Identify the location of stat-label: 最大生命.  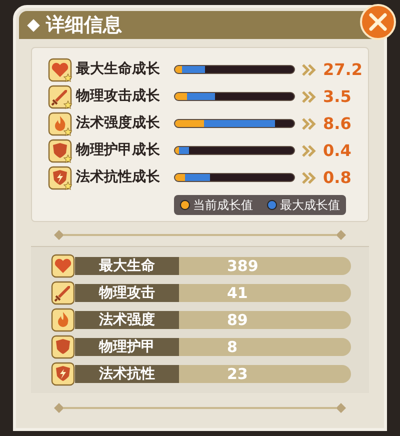
(127, 266).